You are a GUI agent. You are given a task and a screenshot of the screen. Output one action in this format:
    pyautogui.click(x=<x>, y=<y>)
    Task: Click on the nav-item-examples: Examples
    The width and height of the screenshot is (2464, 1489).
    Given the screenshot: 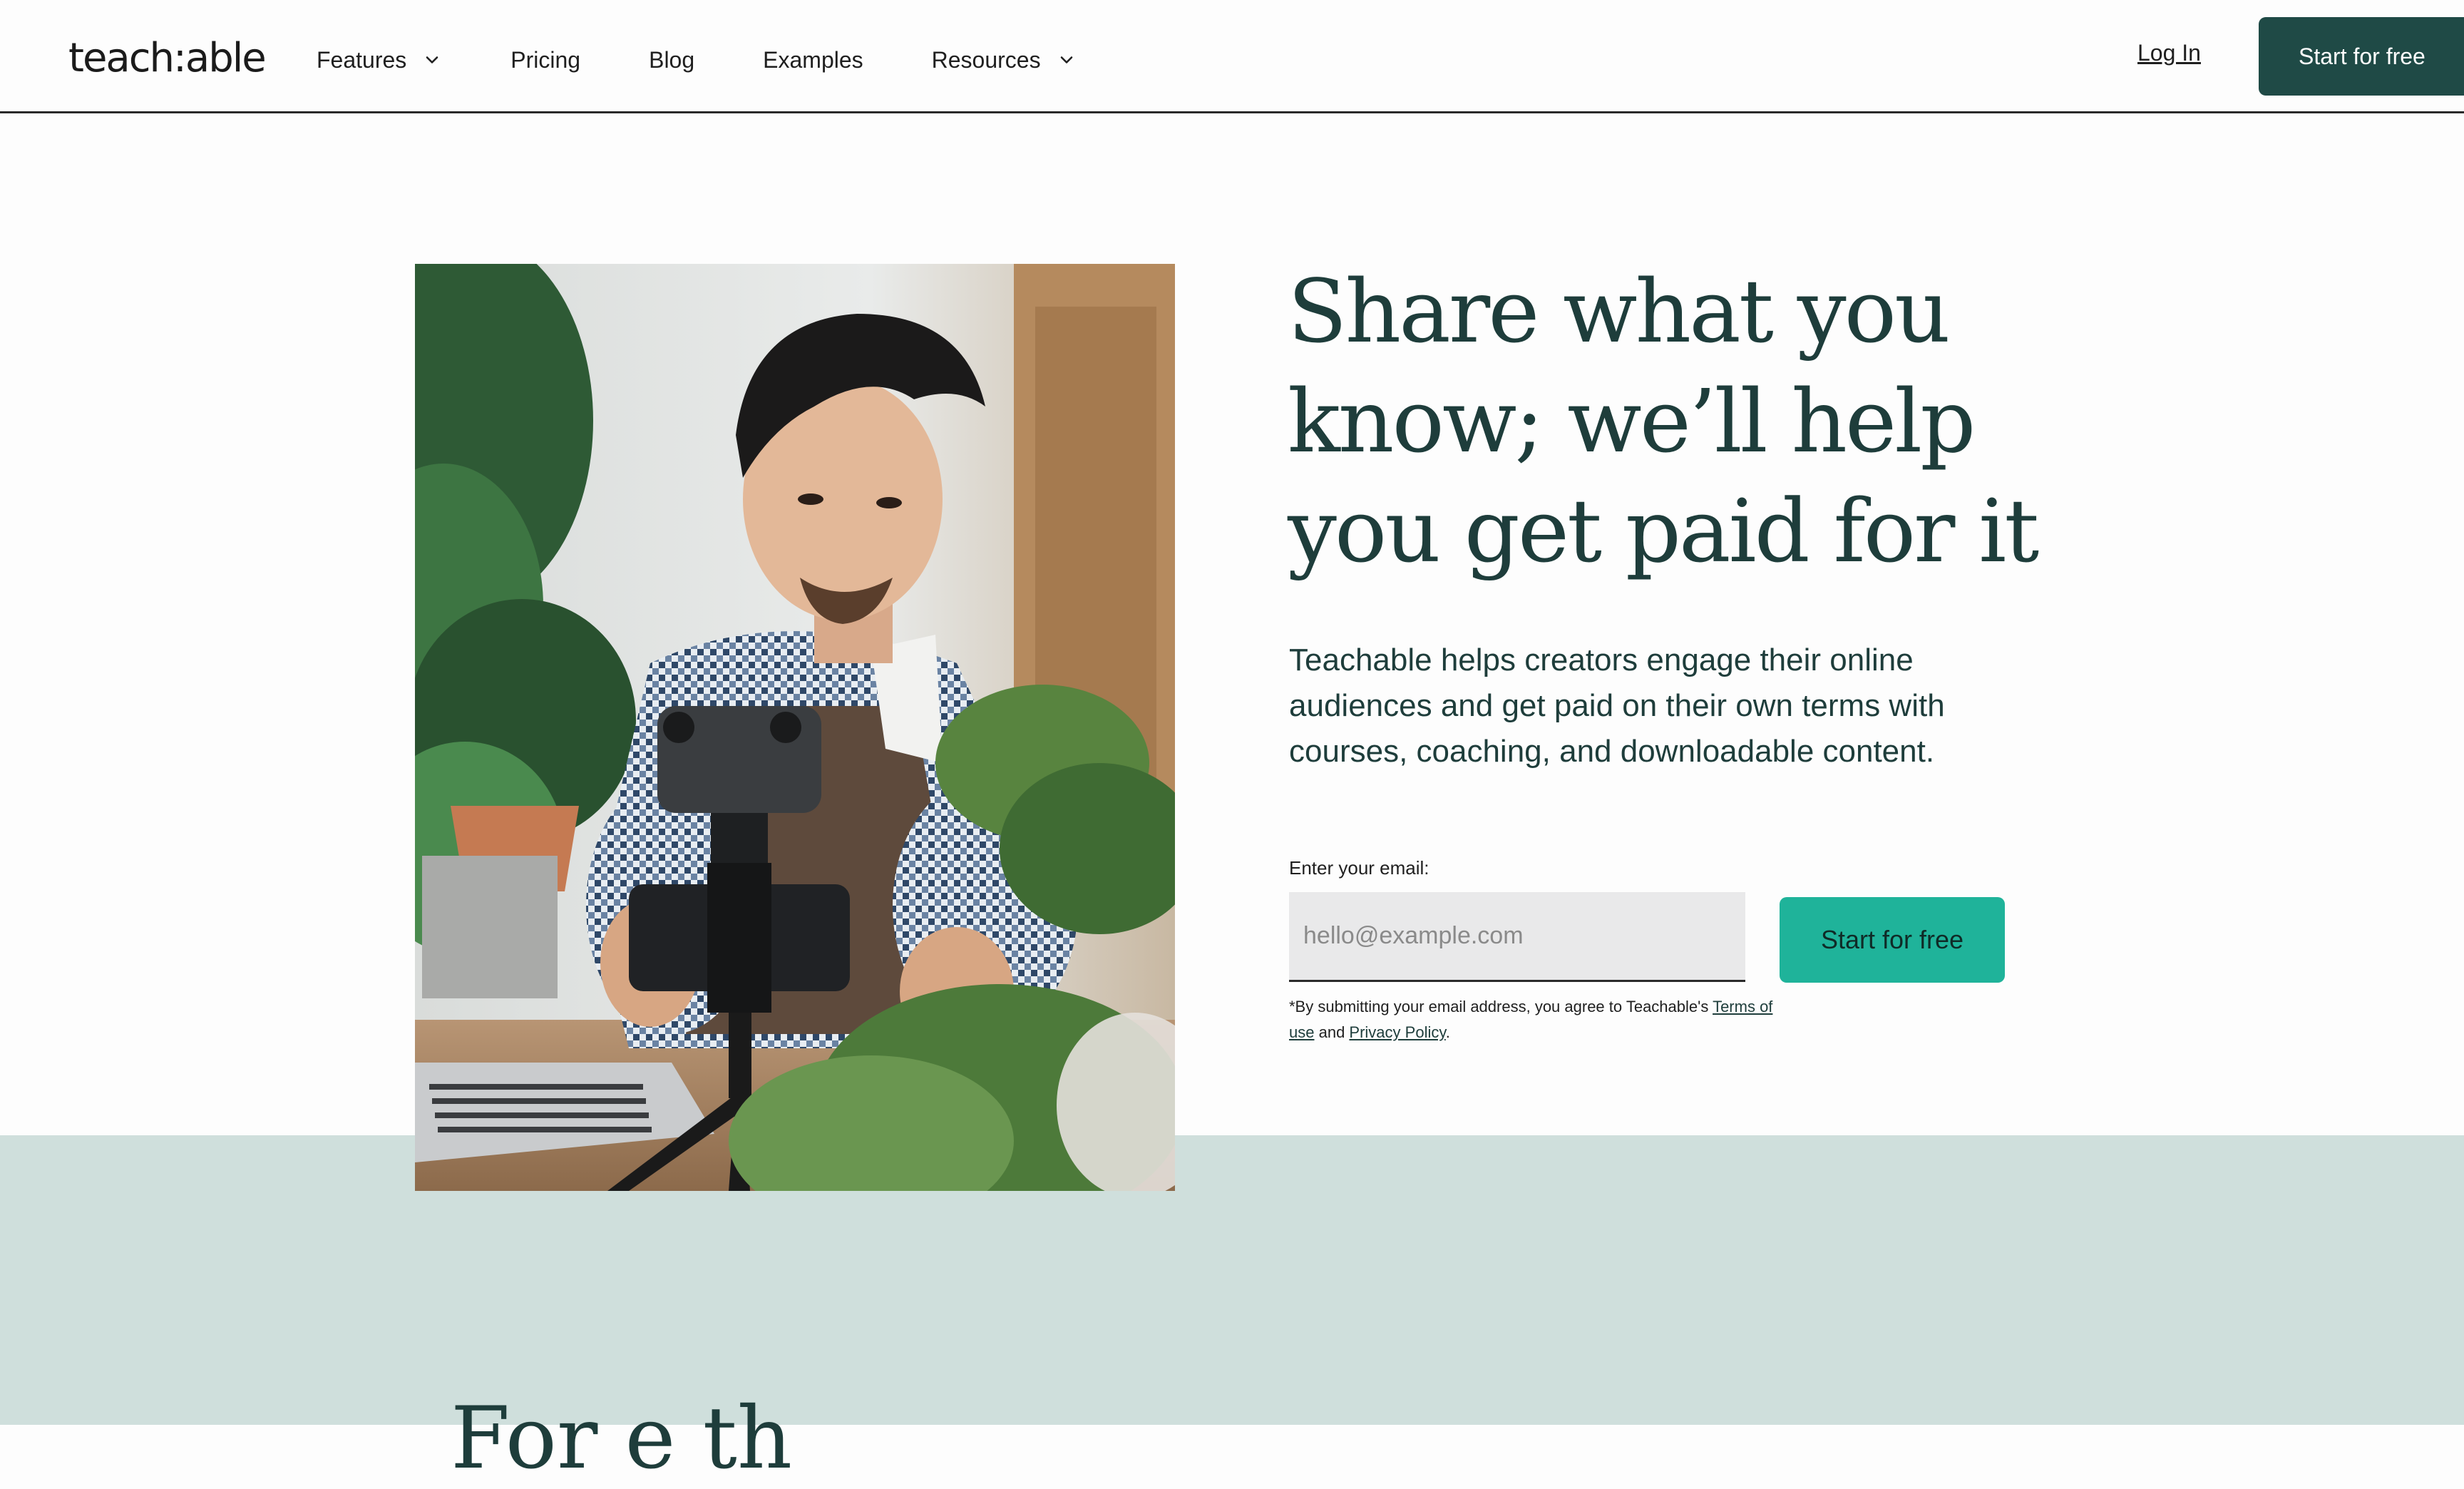 What is the action you would take?
    pyautogui.click(x=813, y=60)
    